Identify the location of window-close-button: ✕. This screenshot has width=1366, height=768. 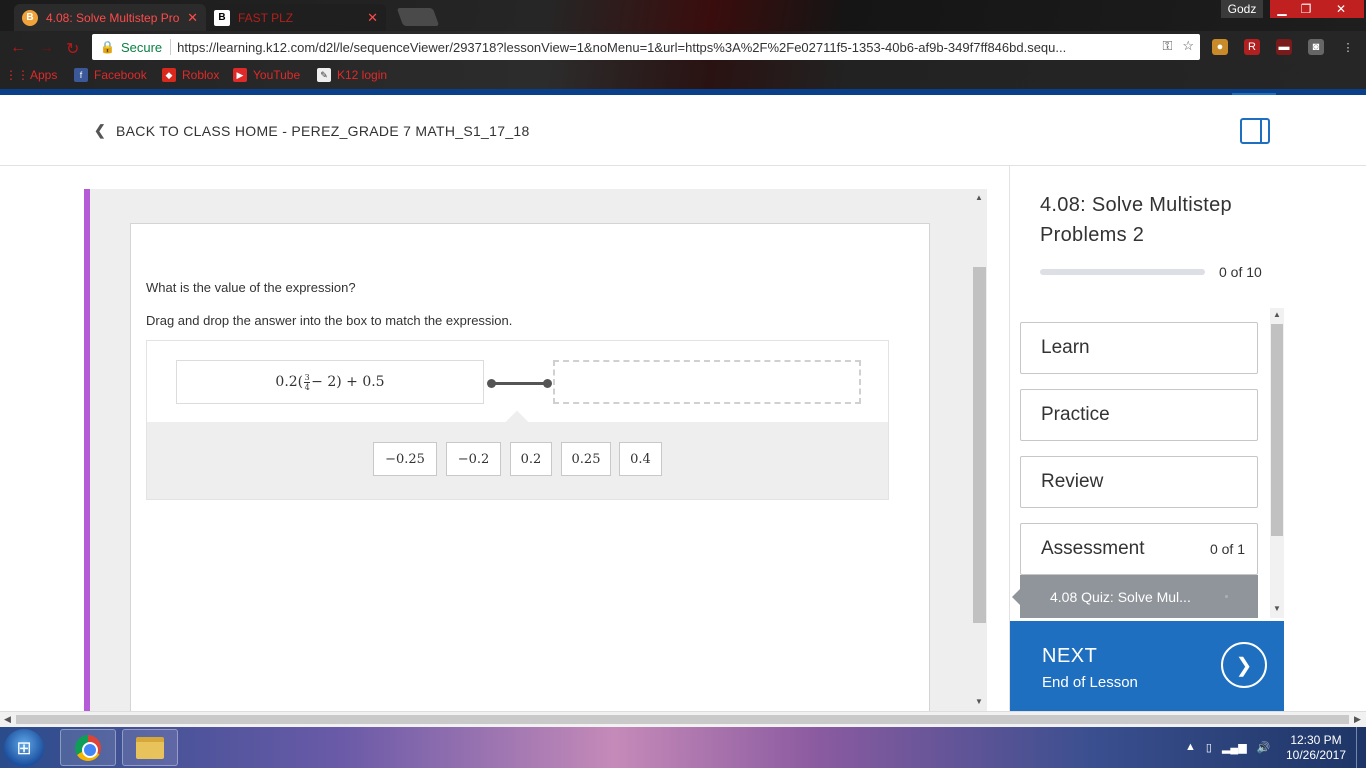
(1341, 9).